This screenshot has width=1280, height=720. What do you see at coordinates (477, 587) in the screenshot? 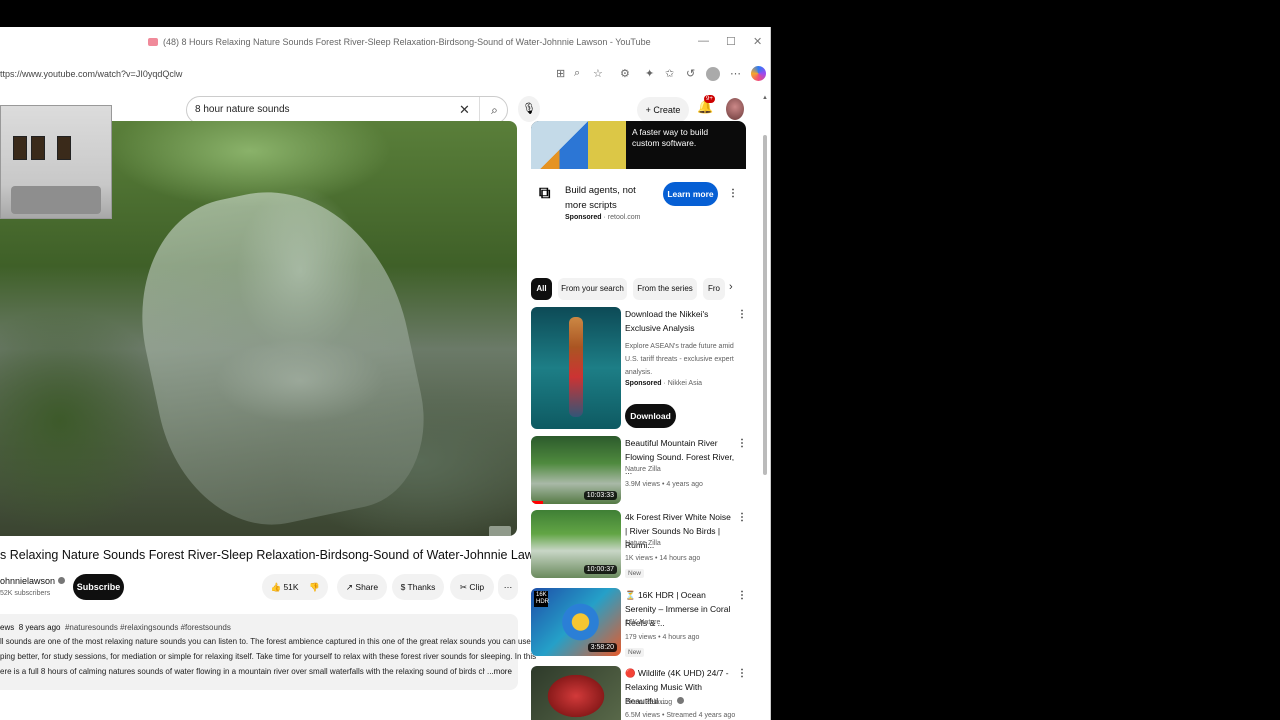
I see `clip-label: Clip` at bounding box center [477, 587].